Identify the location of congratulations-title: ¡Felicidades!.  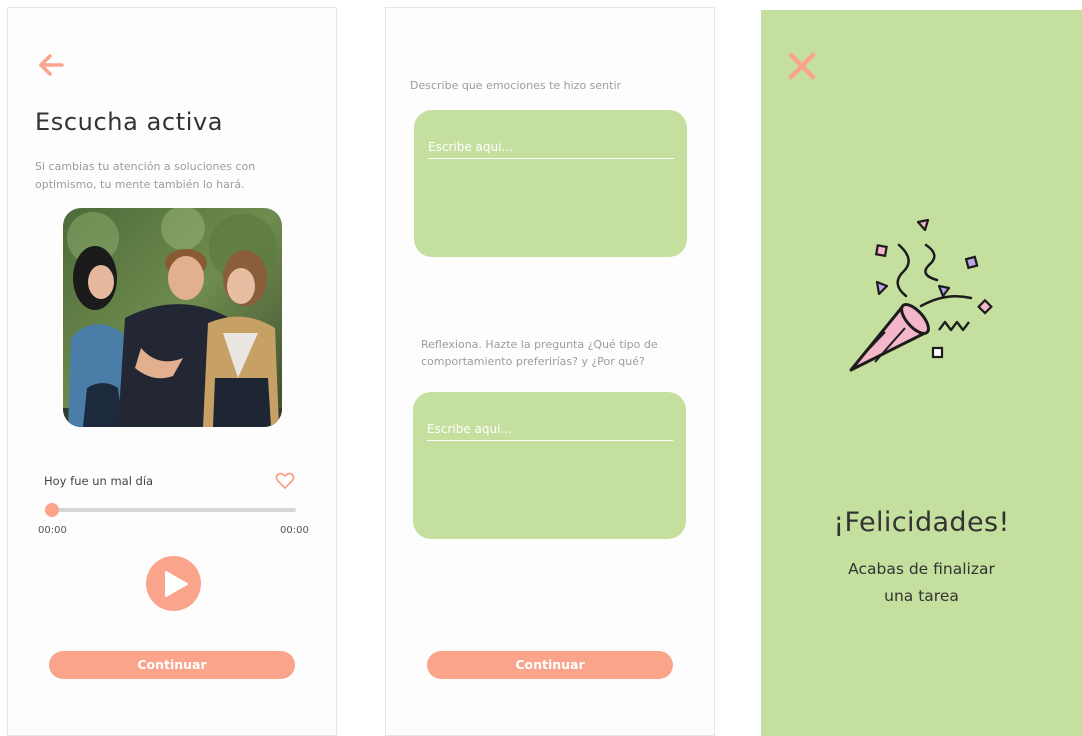
(921, 522).